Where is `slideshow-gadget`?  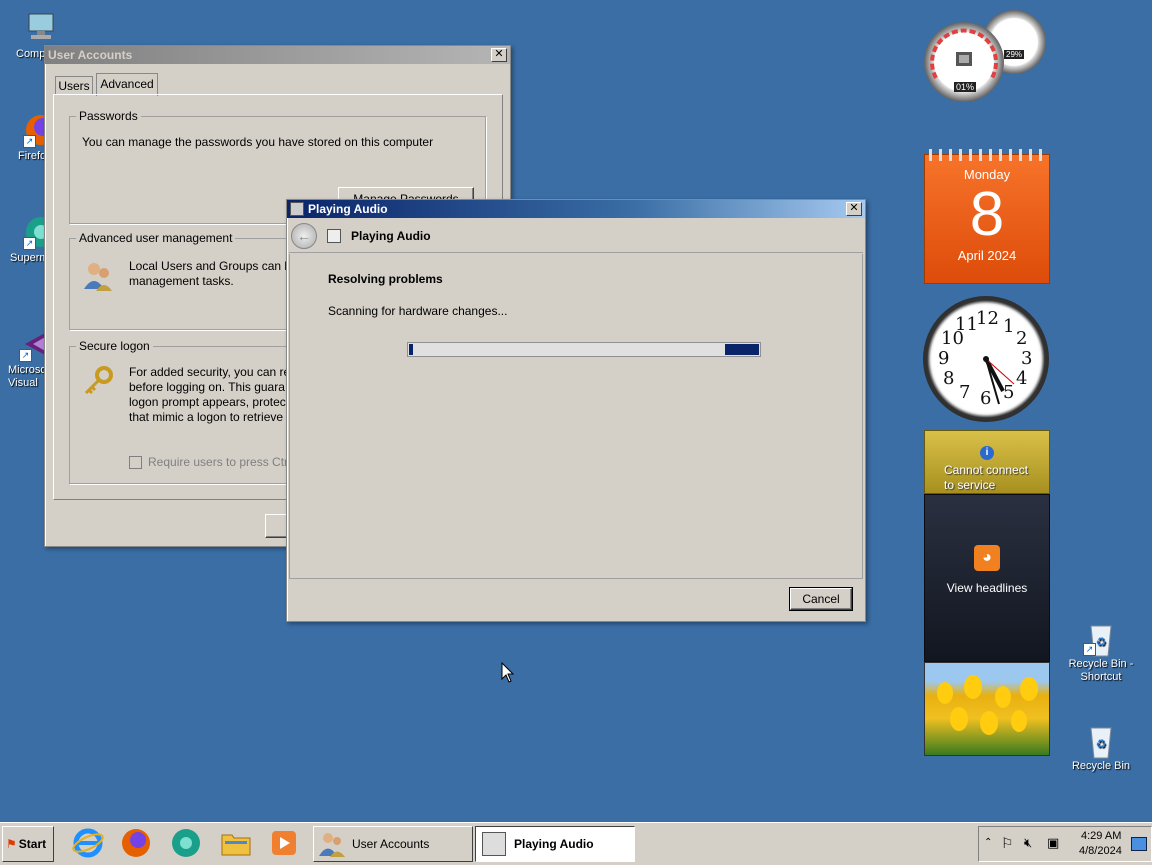
slideshow-gadget is located at coordinates (987, 709).